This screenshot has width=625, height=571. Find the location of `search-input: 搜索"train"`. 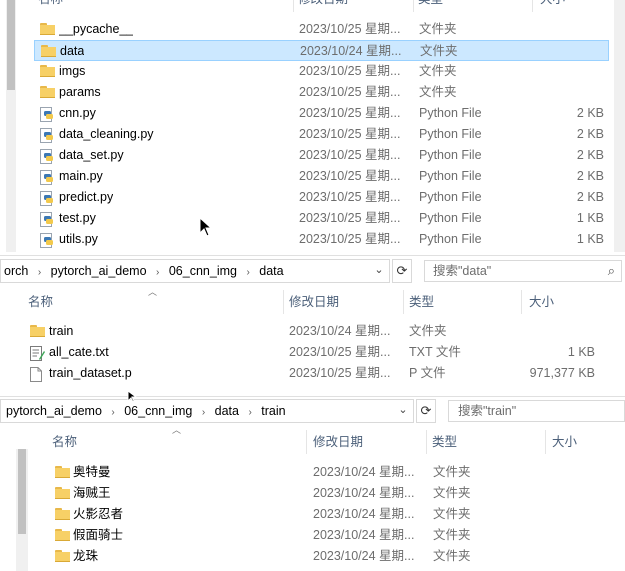

search-input: 搜索"train" is located at coordinates (536, 411).